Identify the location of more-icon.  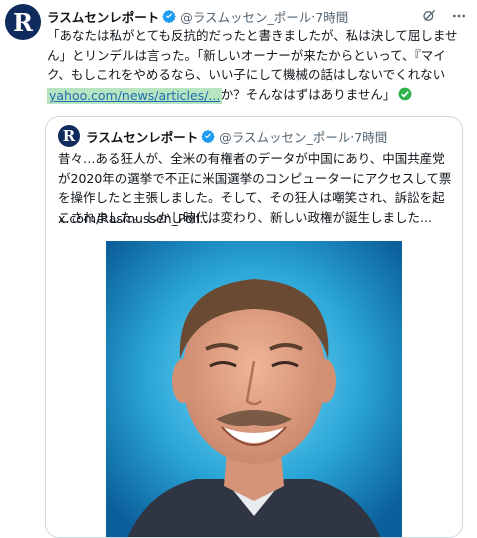
(459, 16).